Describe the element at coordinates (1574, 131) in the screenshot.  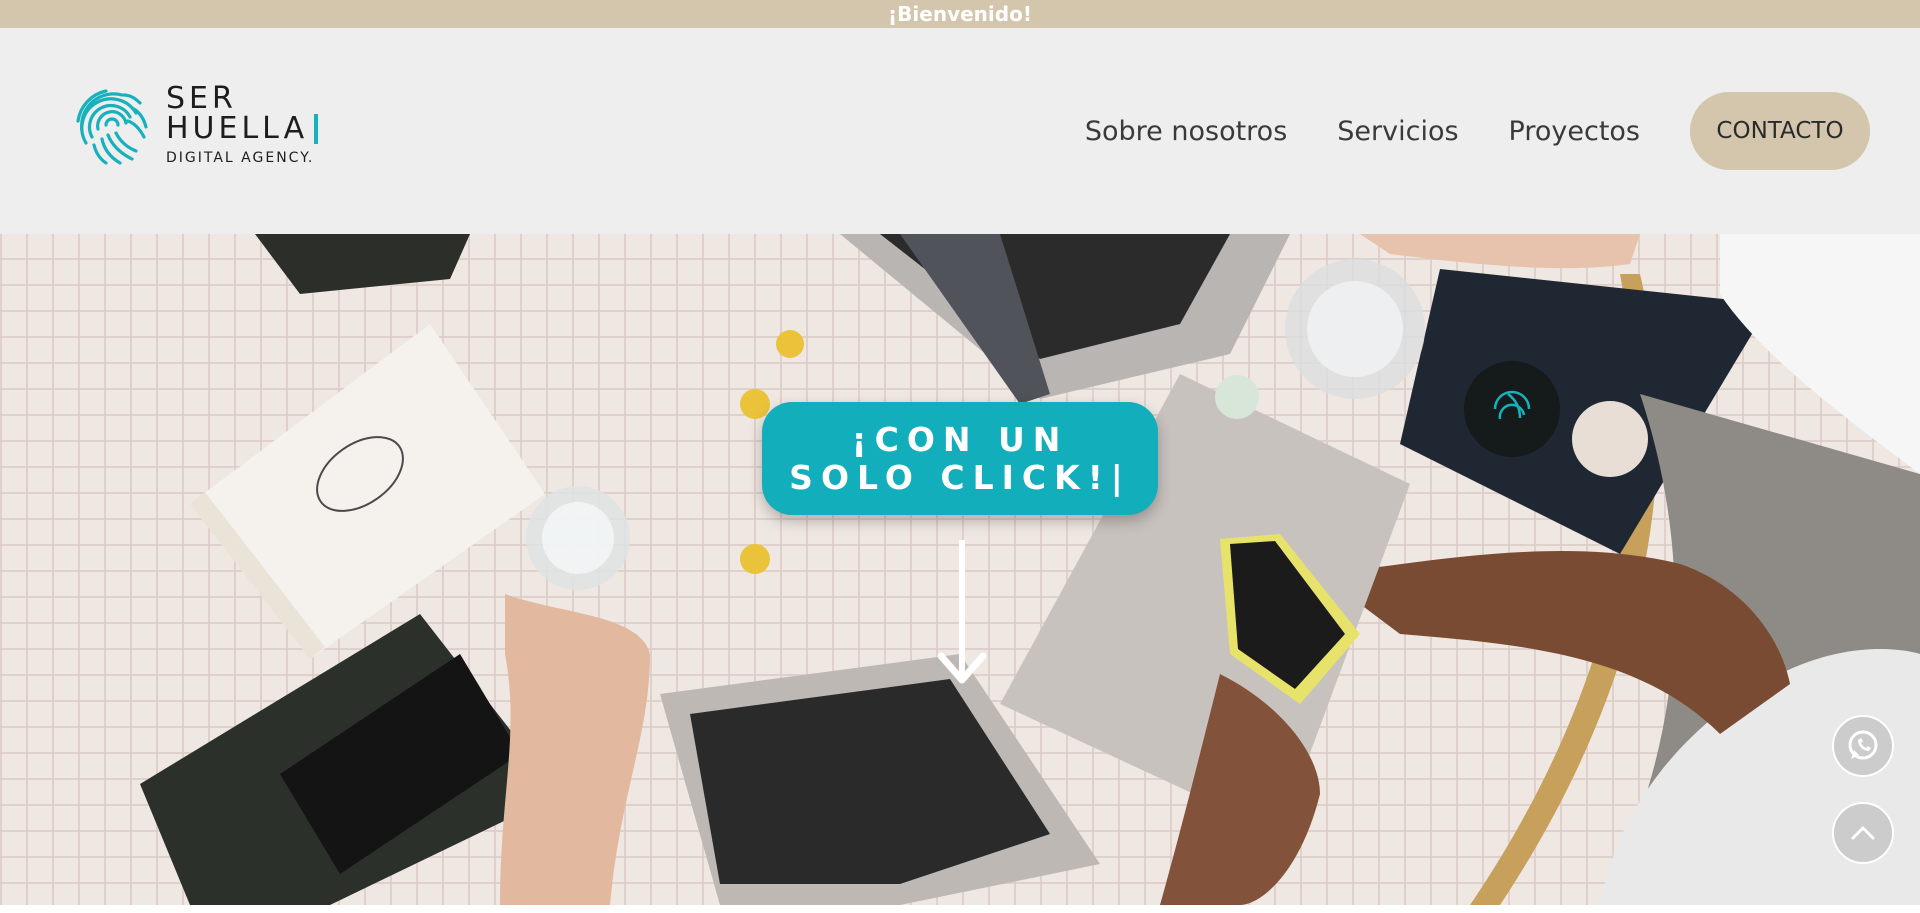
I see `nav-item-proyectos: Proyectos` at that location.